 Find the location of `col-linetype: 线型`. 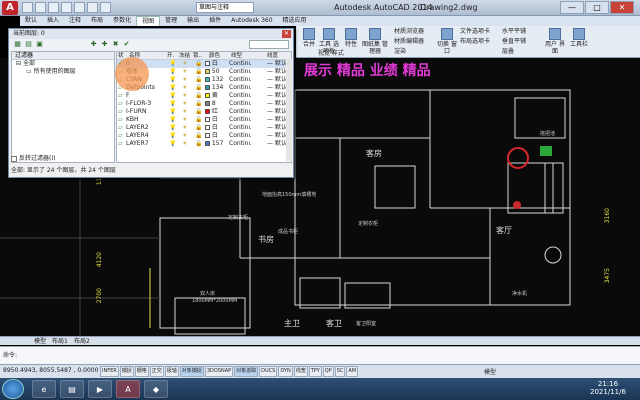

col-linetype: 线型 is located at coordinates (236, 56).